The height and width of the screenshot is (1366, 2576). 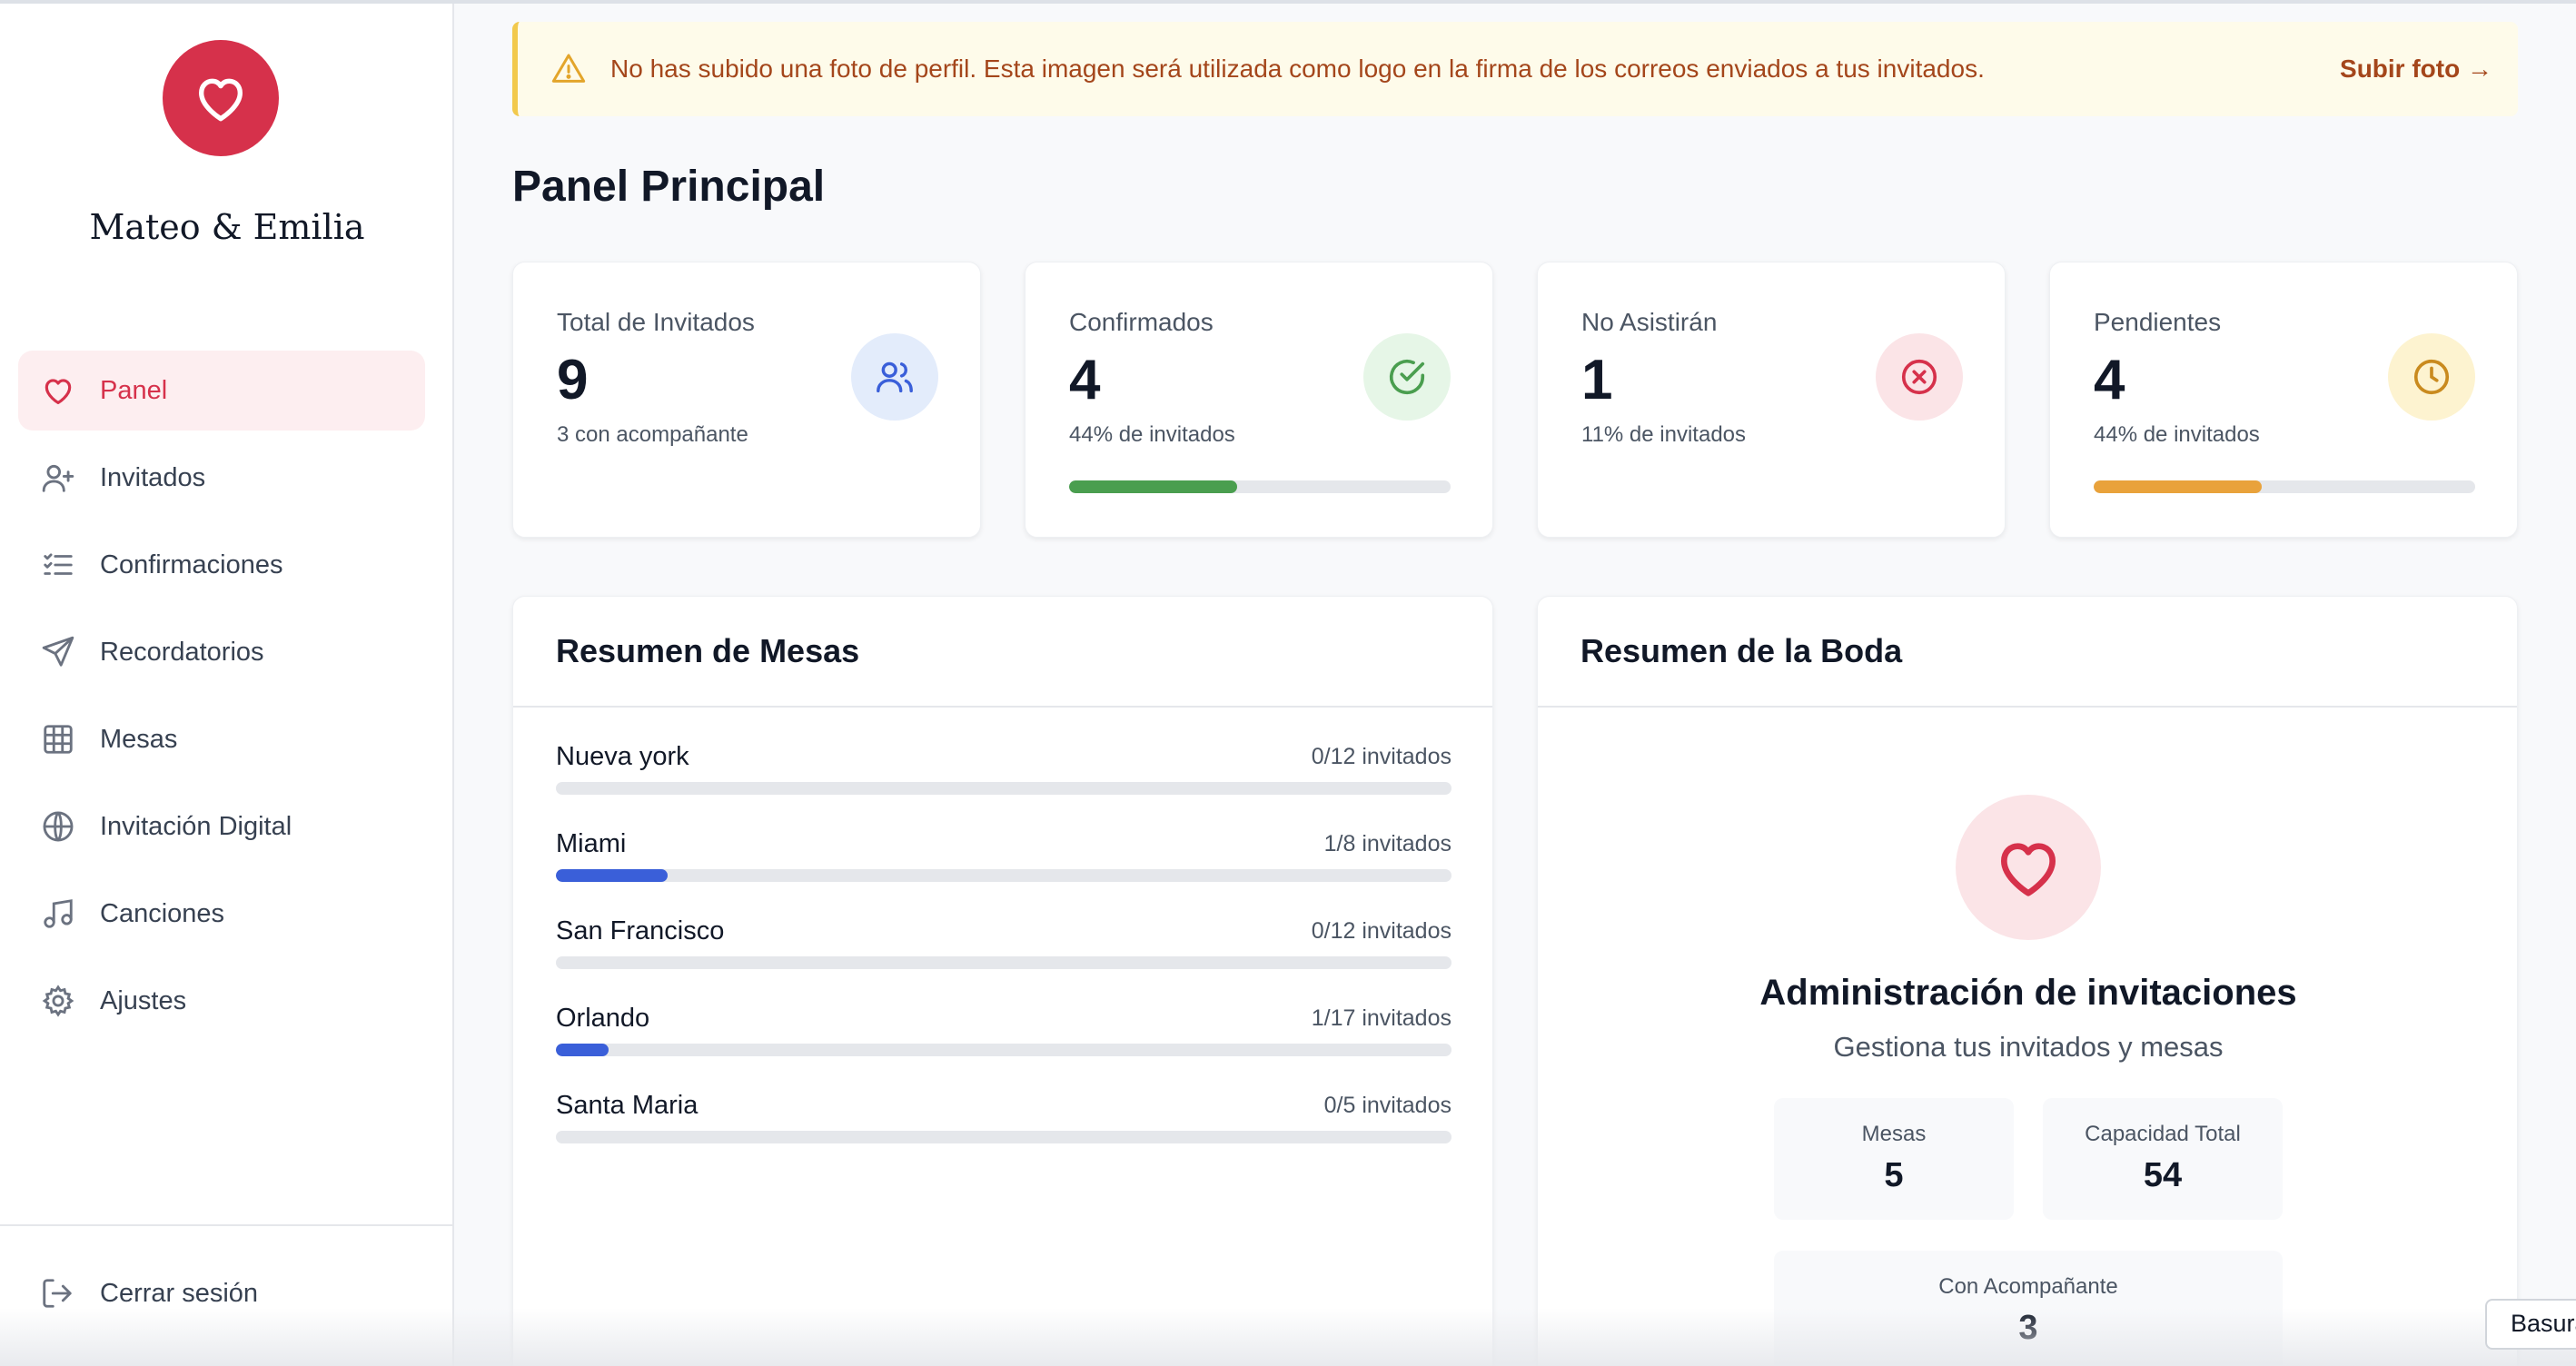 What do you see at coordinates (1919, 377) in the screenshot?
I see `x-circle-icon` at bounding box center [1919, 377].